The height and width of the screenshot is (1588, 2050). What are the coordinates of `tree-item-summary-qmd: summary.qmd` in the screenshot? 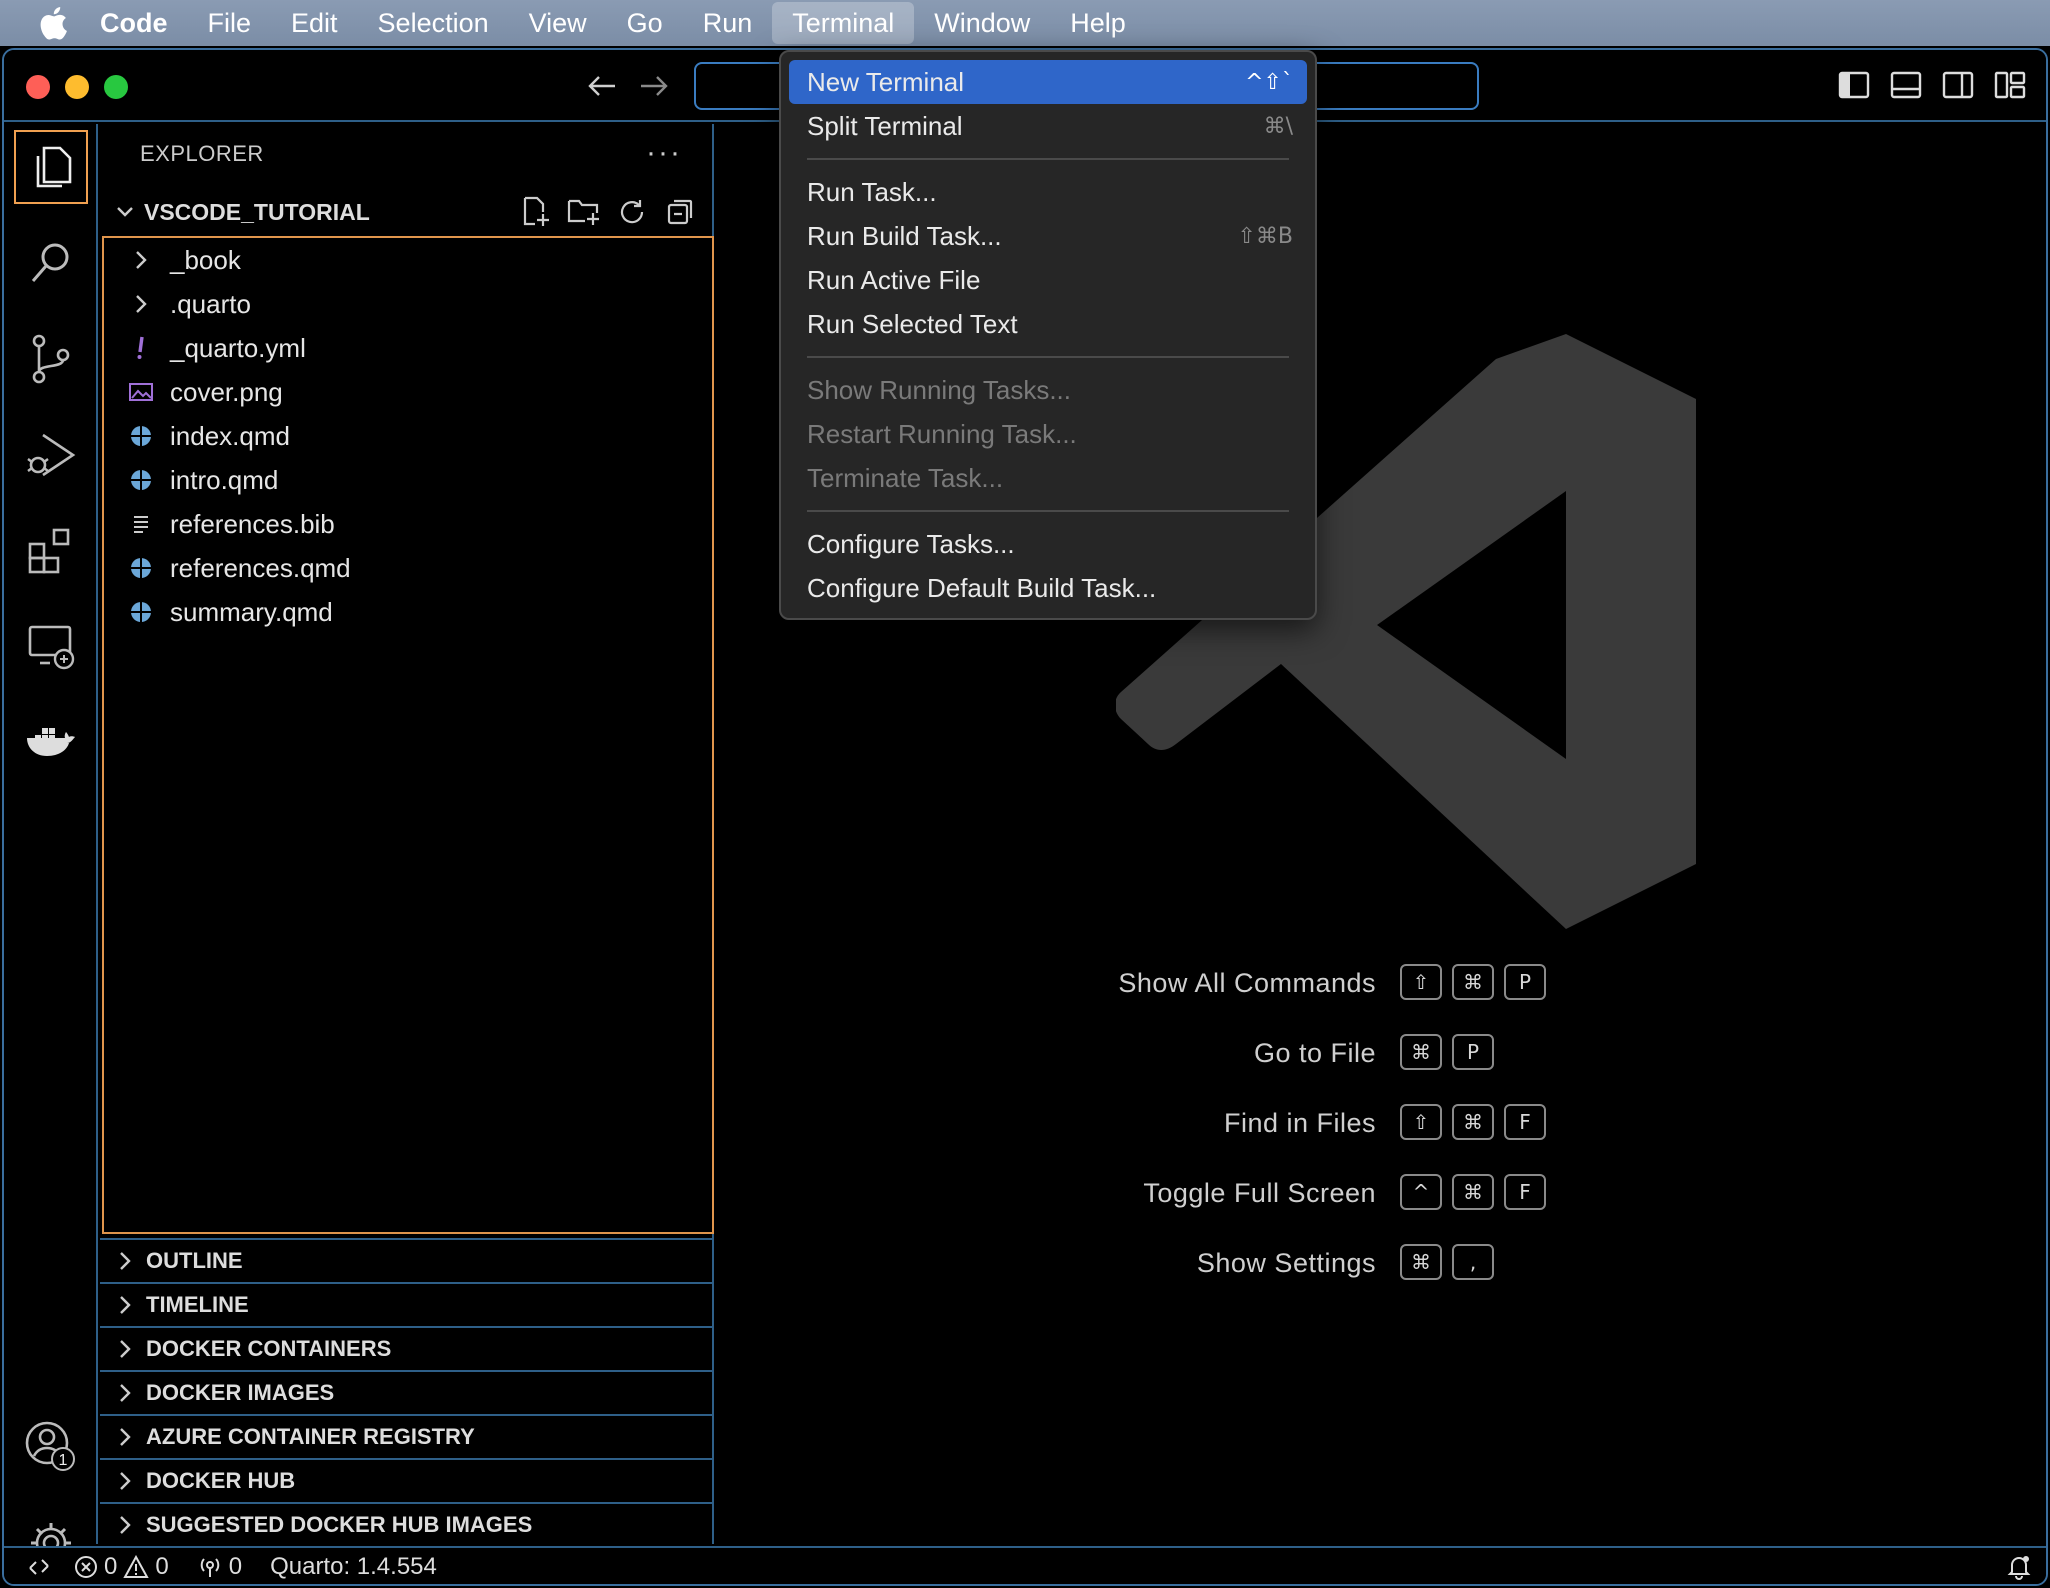 It's located at (408, 612).